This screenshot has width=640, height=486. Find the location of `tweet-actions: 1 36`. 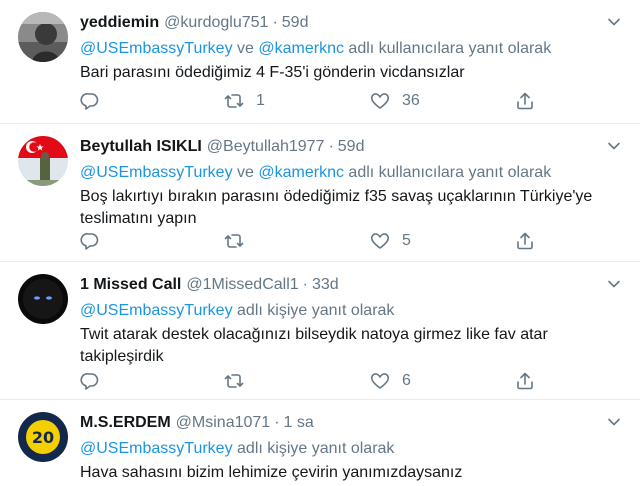

tweet-actions: 1 36 is located at coordinates (310, 101).